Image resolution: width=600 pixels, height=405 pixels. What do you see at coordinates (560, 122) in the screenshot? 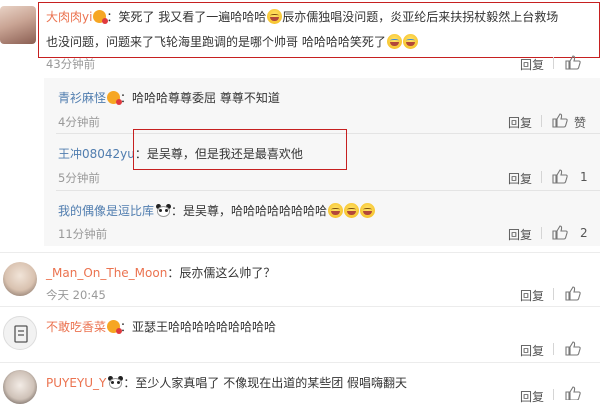
I see `reply-1-like-icon` at bounding box center [560, 122].